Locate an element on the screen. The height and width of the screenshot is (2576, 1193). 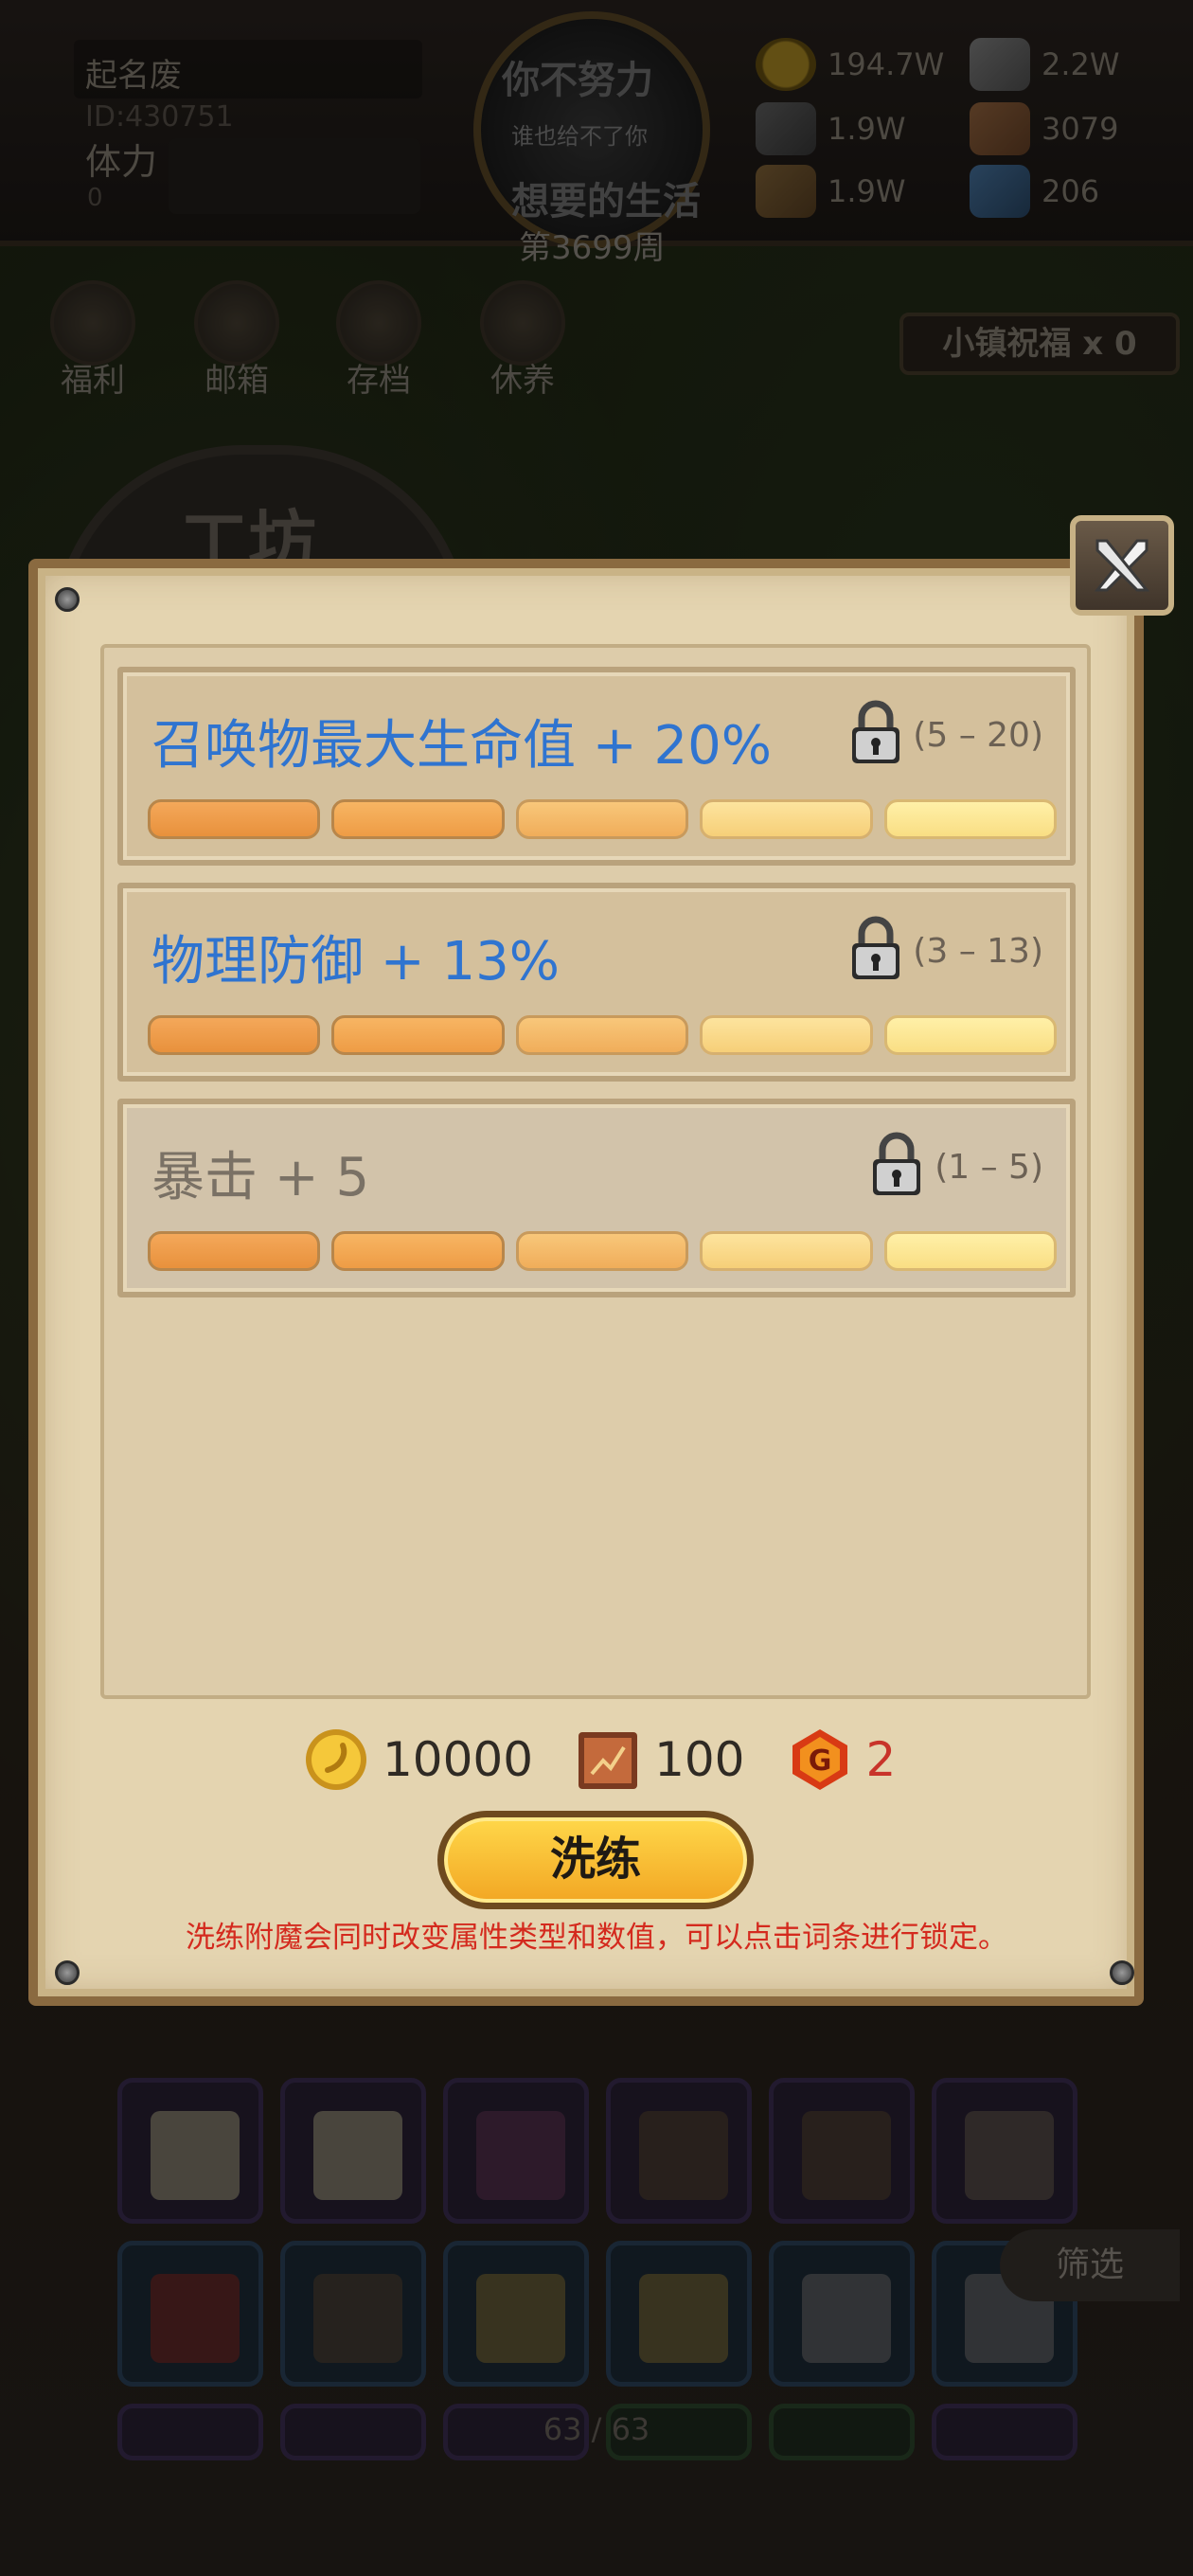
attribute-row-1: 召唤物最大生命值 + 20% (5 – 20) is located at coordinates (596, 766).